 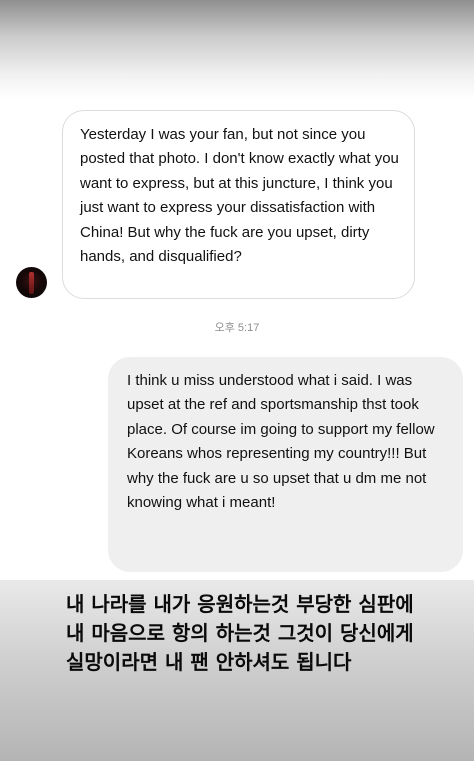 I want to click on sender-avatar, so click(x=31, y=282).